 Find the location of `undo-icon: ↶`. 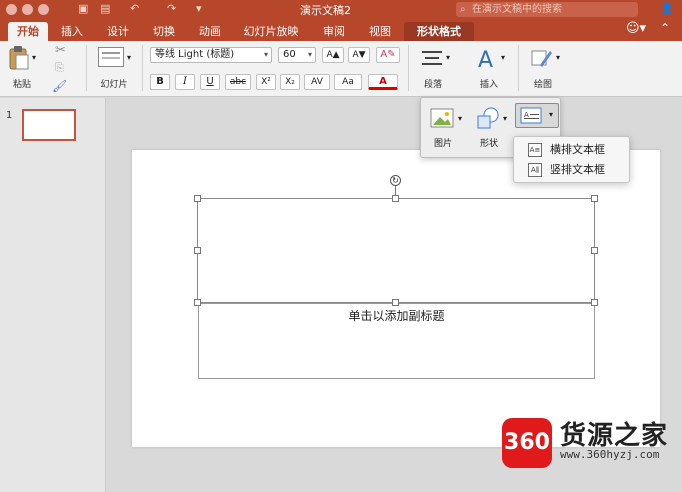

undo-icon: ↶ is located at coordinates (134, 8).